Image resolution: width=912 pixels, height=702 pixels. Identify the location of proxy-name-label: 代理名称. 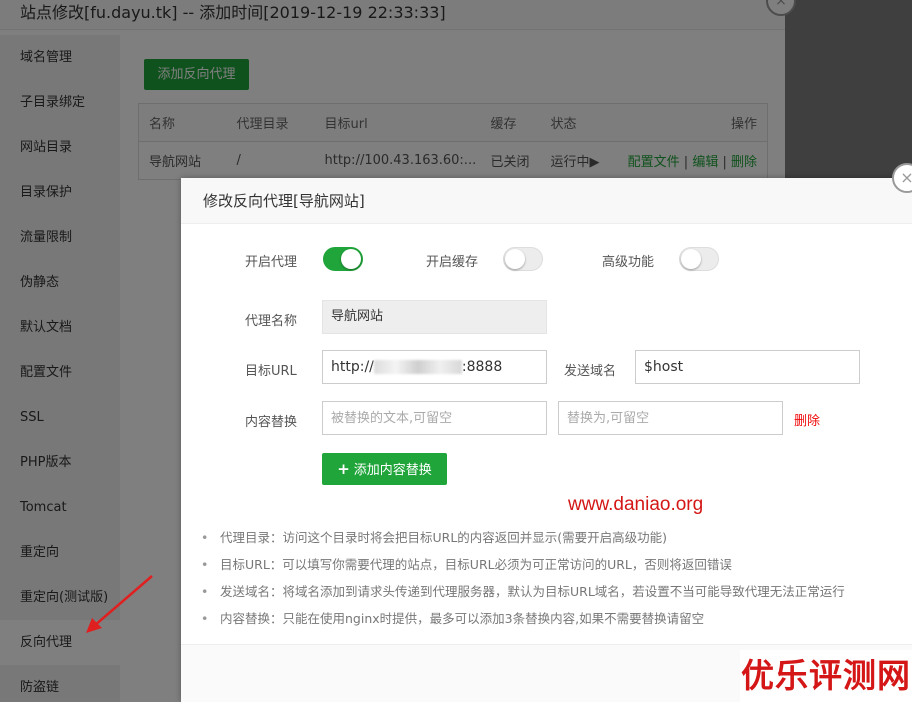
(271, 321).